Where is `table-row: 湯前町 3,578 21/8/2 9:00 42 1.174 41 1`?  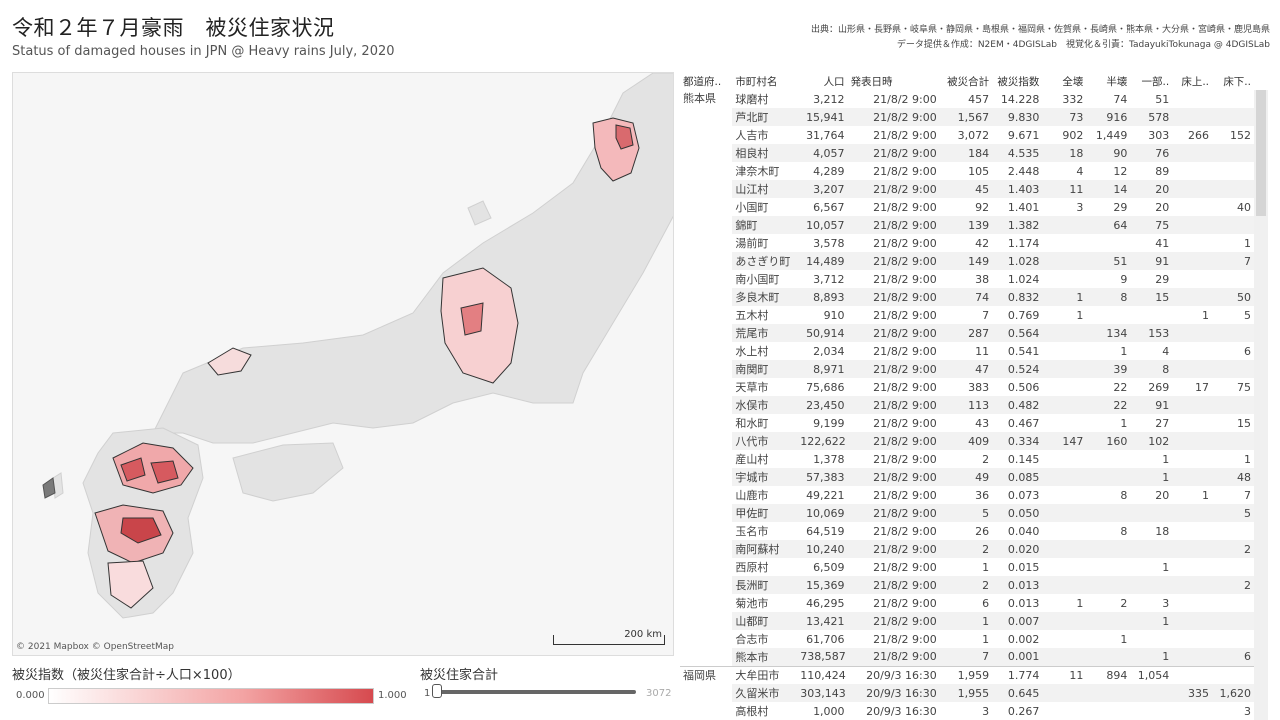 table-row: 湯前町 3,578 21/8/2 9:00 42 1.174 41 1 is located at coordinates (967, 243).